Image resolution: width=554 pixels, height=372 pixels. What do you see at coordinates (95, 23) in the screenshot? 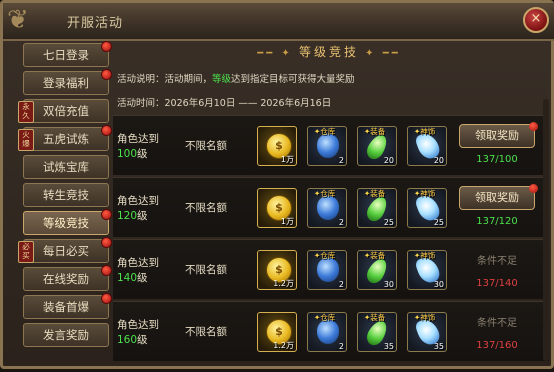
I see `window-title: 开服活动` at bounding box center [95, 23].